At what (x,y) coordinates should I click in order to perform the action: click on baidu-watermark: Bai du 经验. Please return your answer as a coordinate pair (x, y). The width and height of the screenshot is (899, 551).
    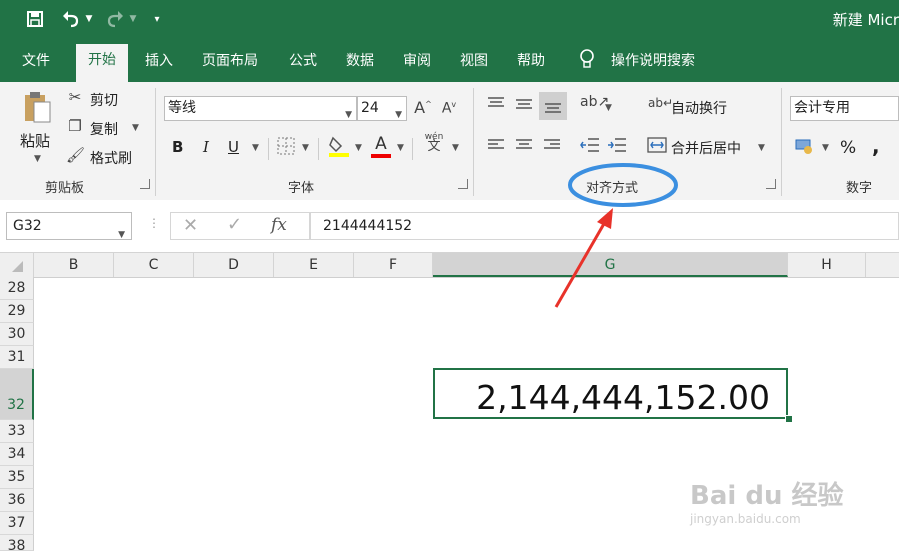
    Looking at the image, I should click on (767, 496).